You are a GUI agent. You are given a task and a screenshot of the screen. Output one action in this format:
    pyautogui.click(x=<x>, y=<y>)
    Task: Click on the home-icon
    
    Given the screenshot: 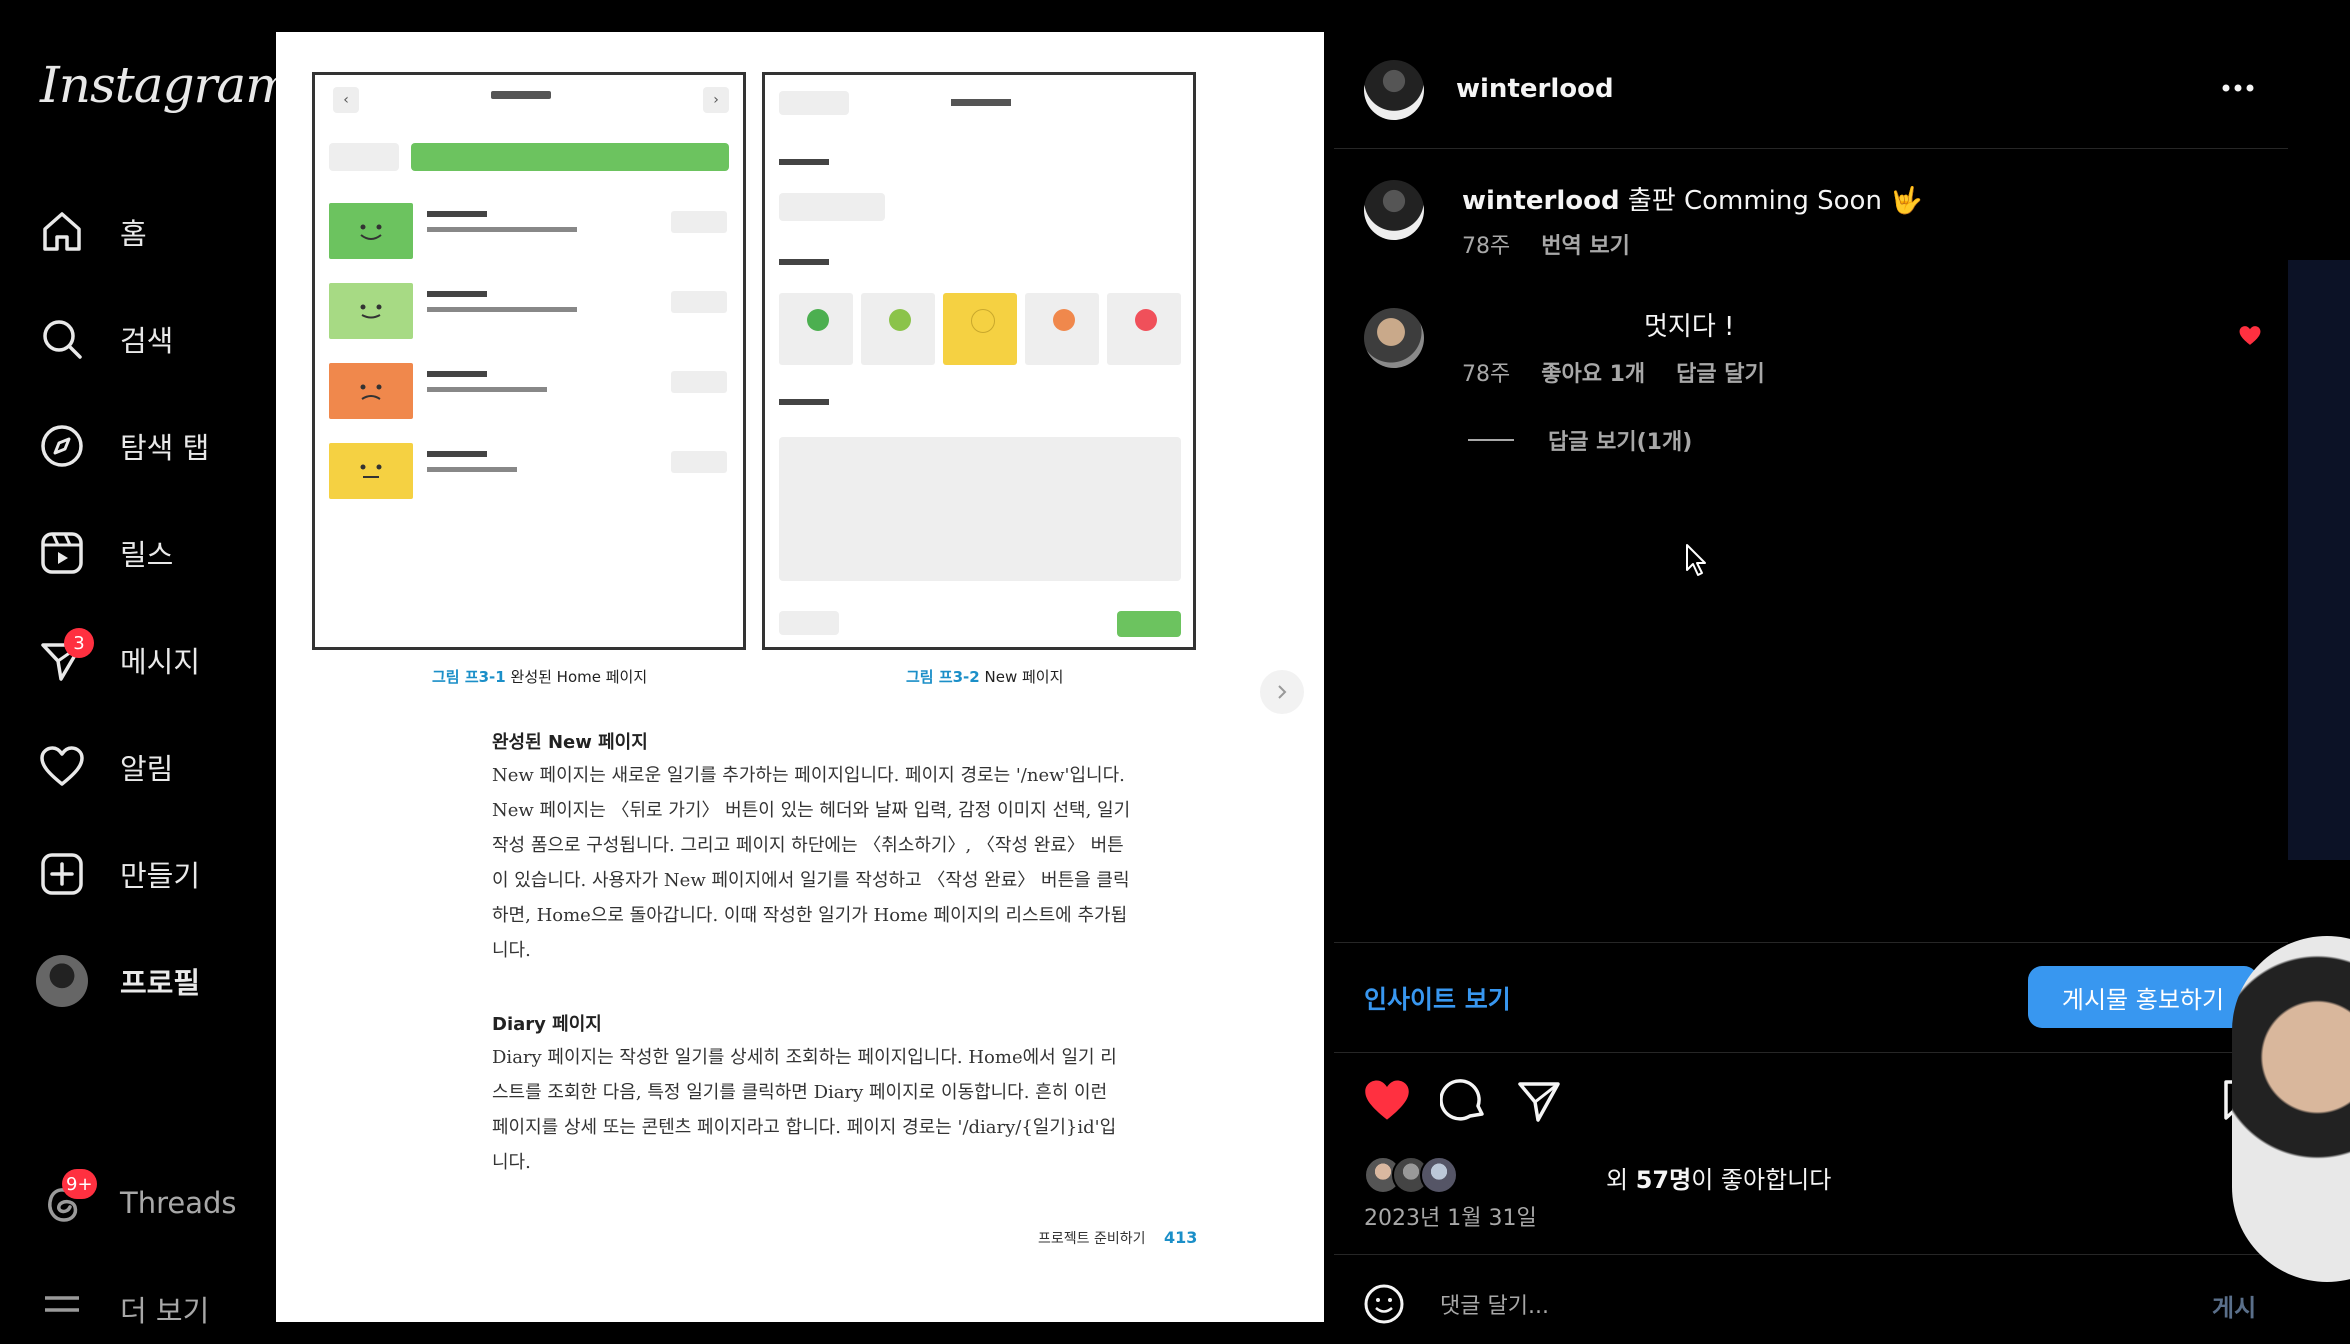 What is the action you would take?
    pyautogui.click(x=62, y=232)
    